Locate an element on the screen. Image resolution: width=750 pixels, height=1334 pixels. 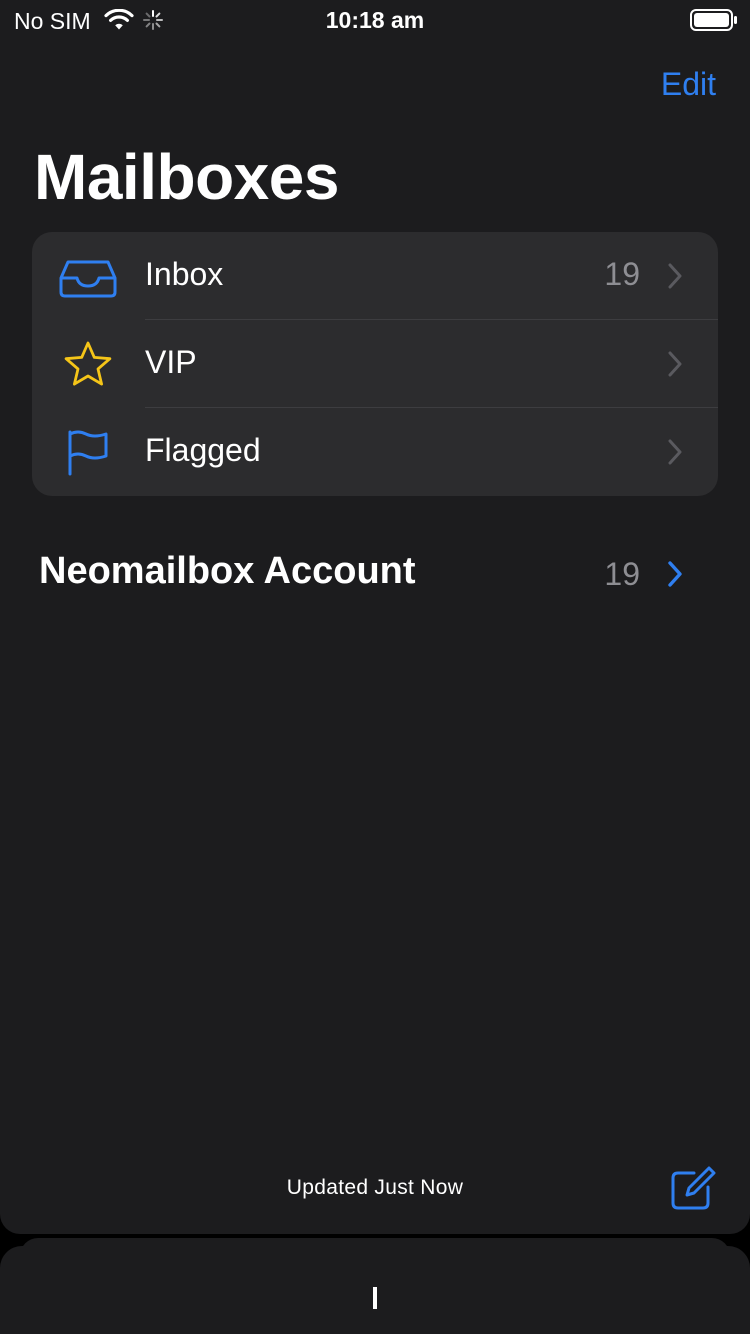
mailbox-row-vip: VIP is located at coordinates (375, 364).